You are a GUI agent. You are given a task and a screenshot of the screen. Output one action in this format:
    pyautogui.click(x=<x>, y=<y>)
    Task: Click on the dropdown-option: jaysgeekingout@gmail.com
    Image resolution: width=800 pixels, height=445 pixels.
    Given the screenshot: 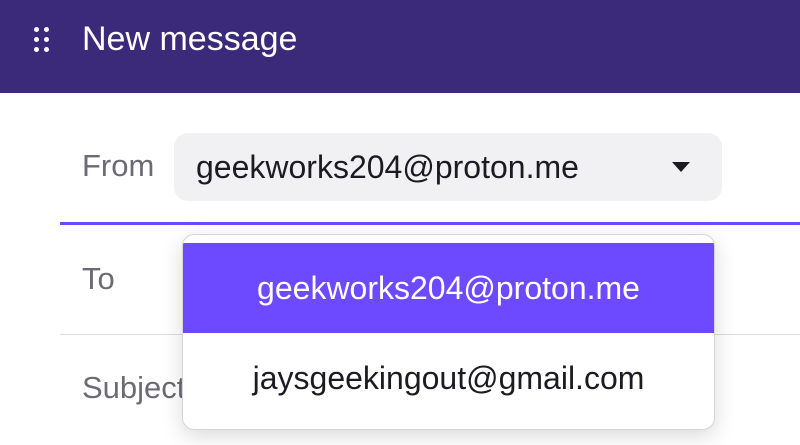 What is the action you would take?
    pyautogui.click(x=448, y=378)
    